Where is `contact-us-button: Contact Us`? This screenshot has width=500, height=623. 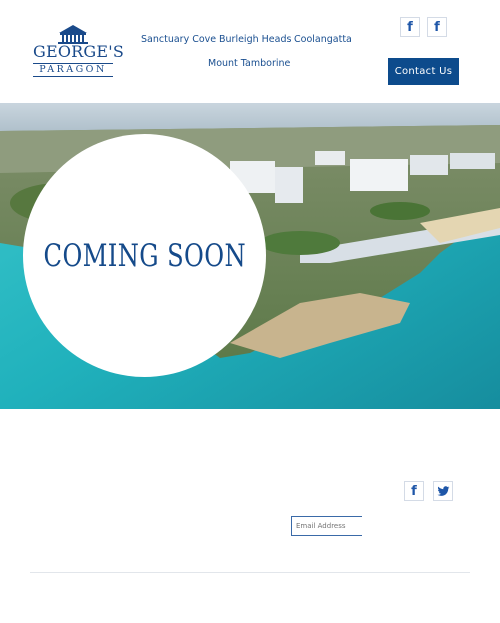 contact-us-button: Contact Us is located at coordinates (423, 71).